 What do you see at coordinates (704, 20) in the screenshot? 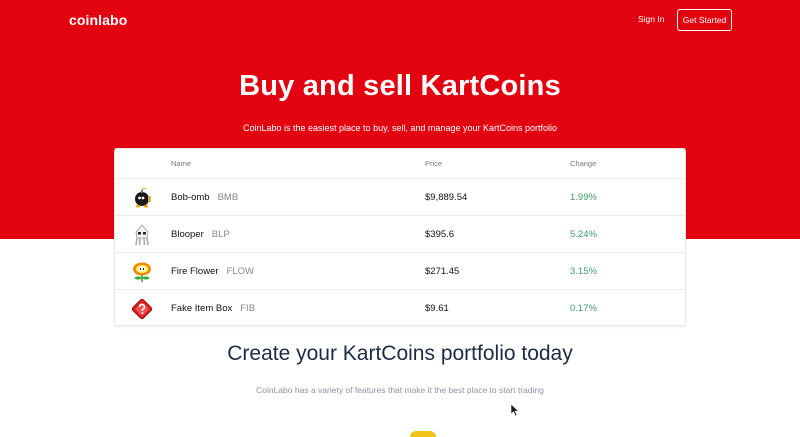
I see `get-started-button: Get Started` at bounding box center [704, 20].